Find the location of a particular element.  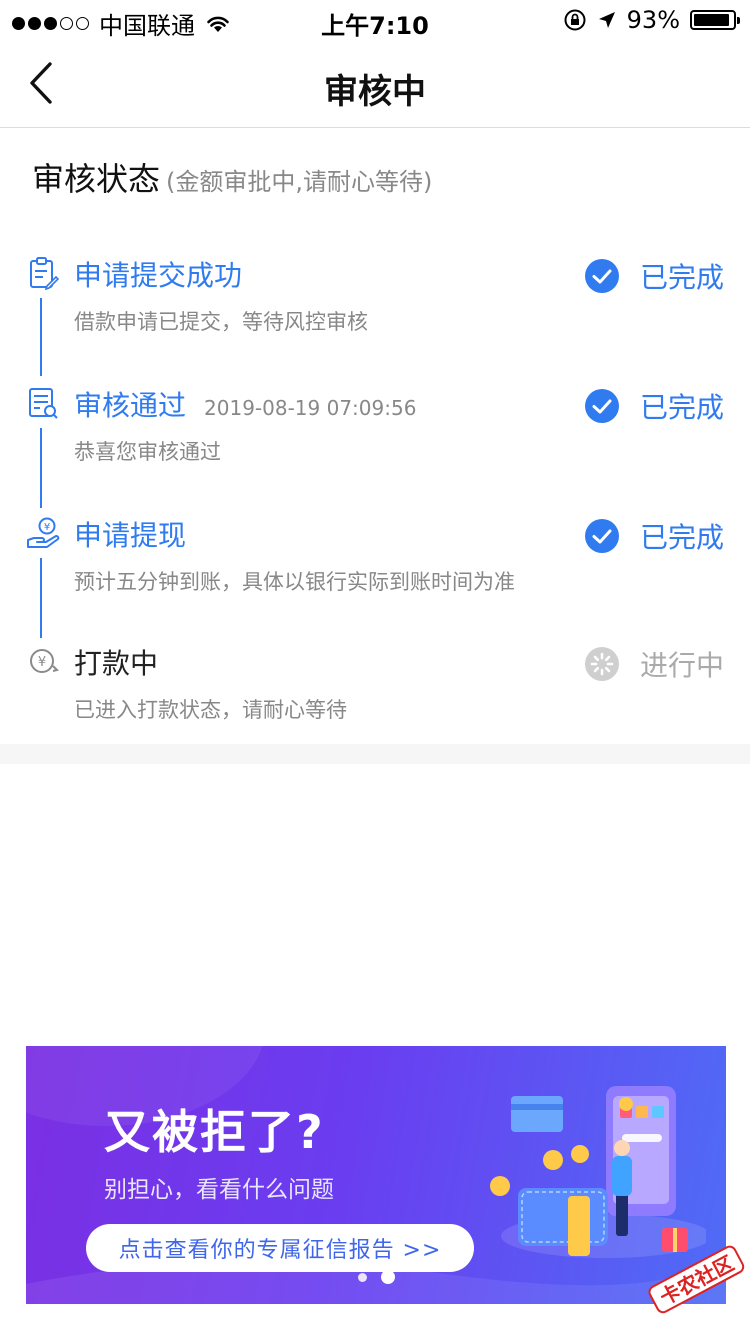

step-item: ¥ 打款中 已进入打款状态，请耐心等待 进行中 is located at coordinates (375, 699).